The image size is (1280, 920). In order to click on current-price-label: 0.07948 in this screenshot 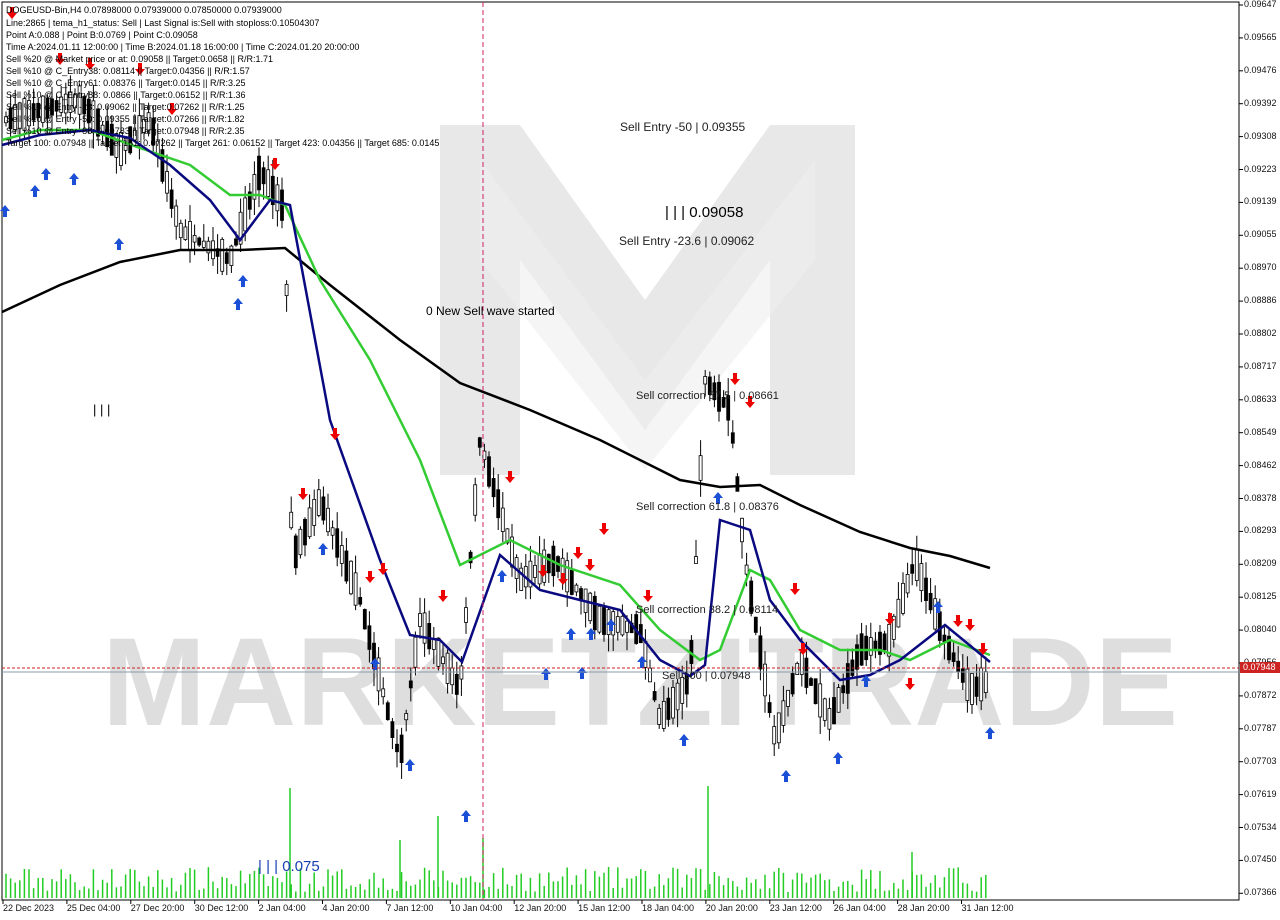, I will do `click(1259, 667)`.